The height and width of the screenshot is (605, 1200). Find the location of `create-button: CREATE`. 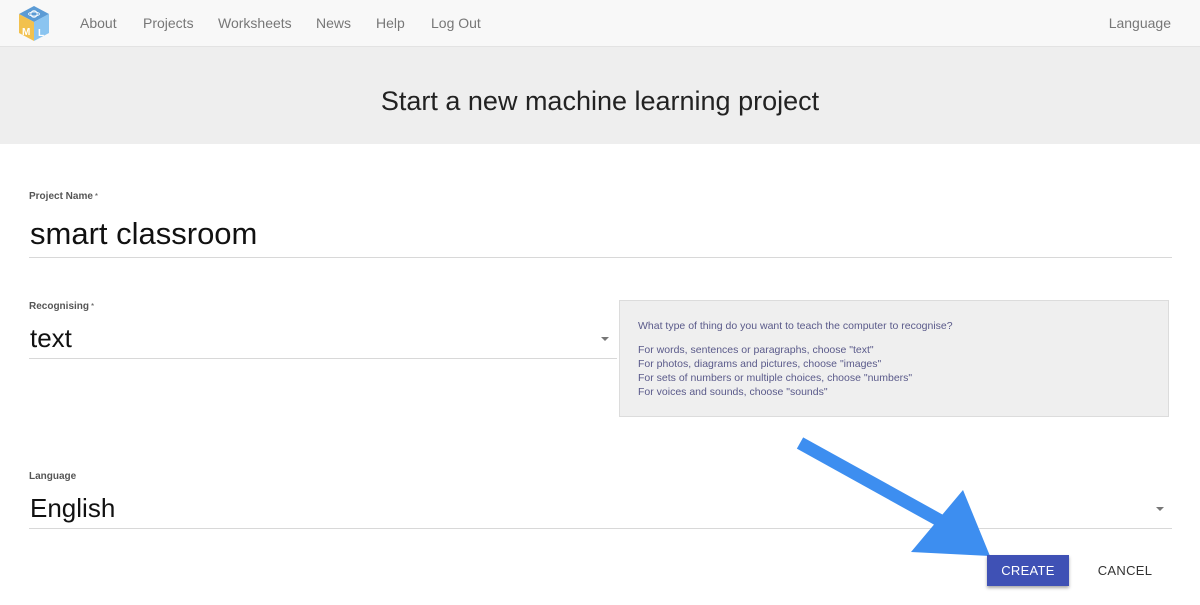

create-button: CREATE is located at coordinates (1028, 570).